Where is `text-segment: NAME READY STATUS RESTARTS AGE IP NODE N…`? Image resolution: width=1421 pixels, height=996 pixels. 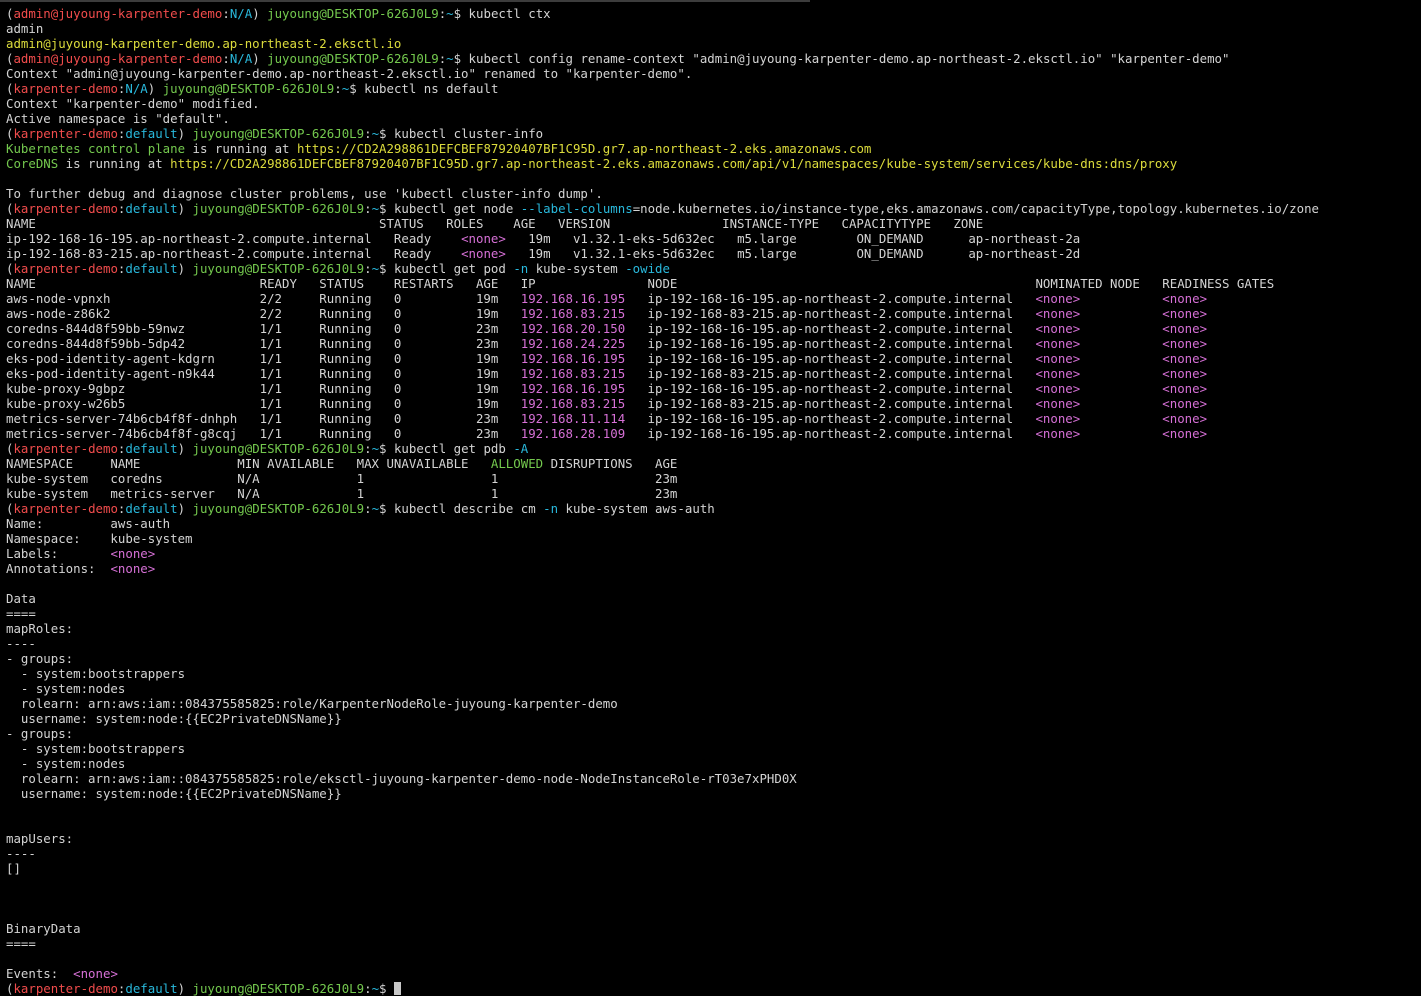
text-segment: NAME READY STATUS RESTARTS AGE IP NODE N… is located at coordinates (640, 283).